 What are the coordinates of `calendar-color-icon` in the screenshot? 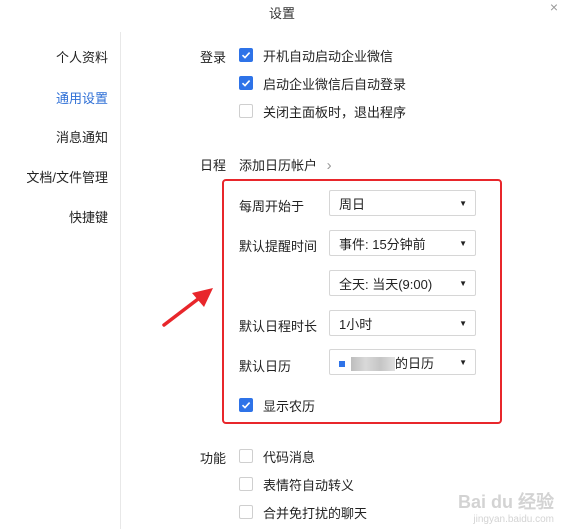 It's located at (342, 364).